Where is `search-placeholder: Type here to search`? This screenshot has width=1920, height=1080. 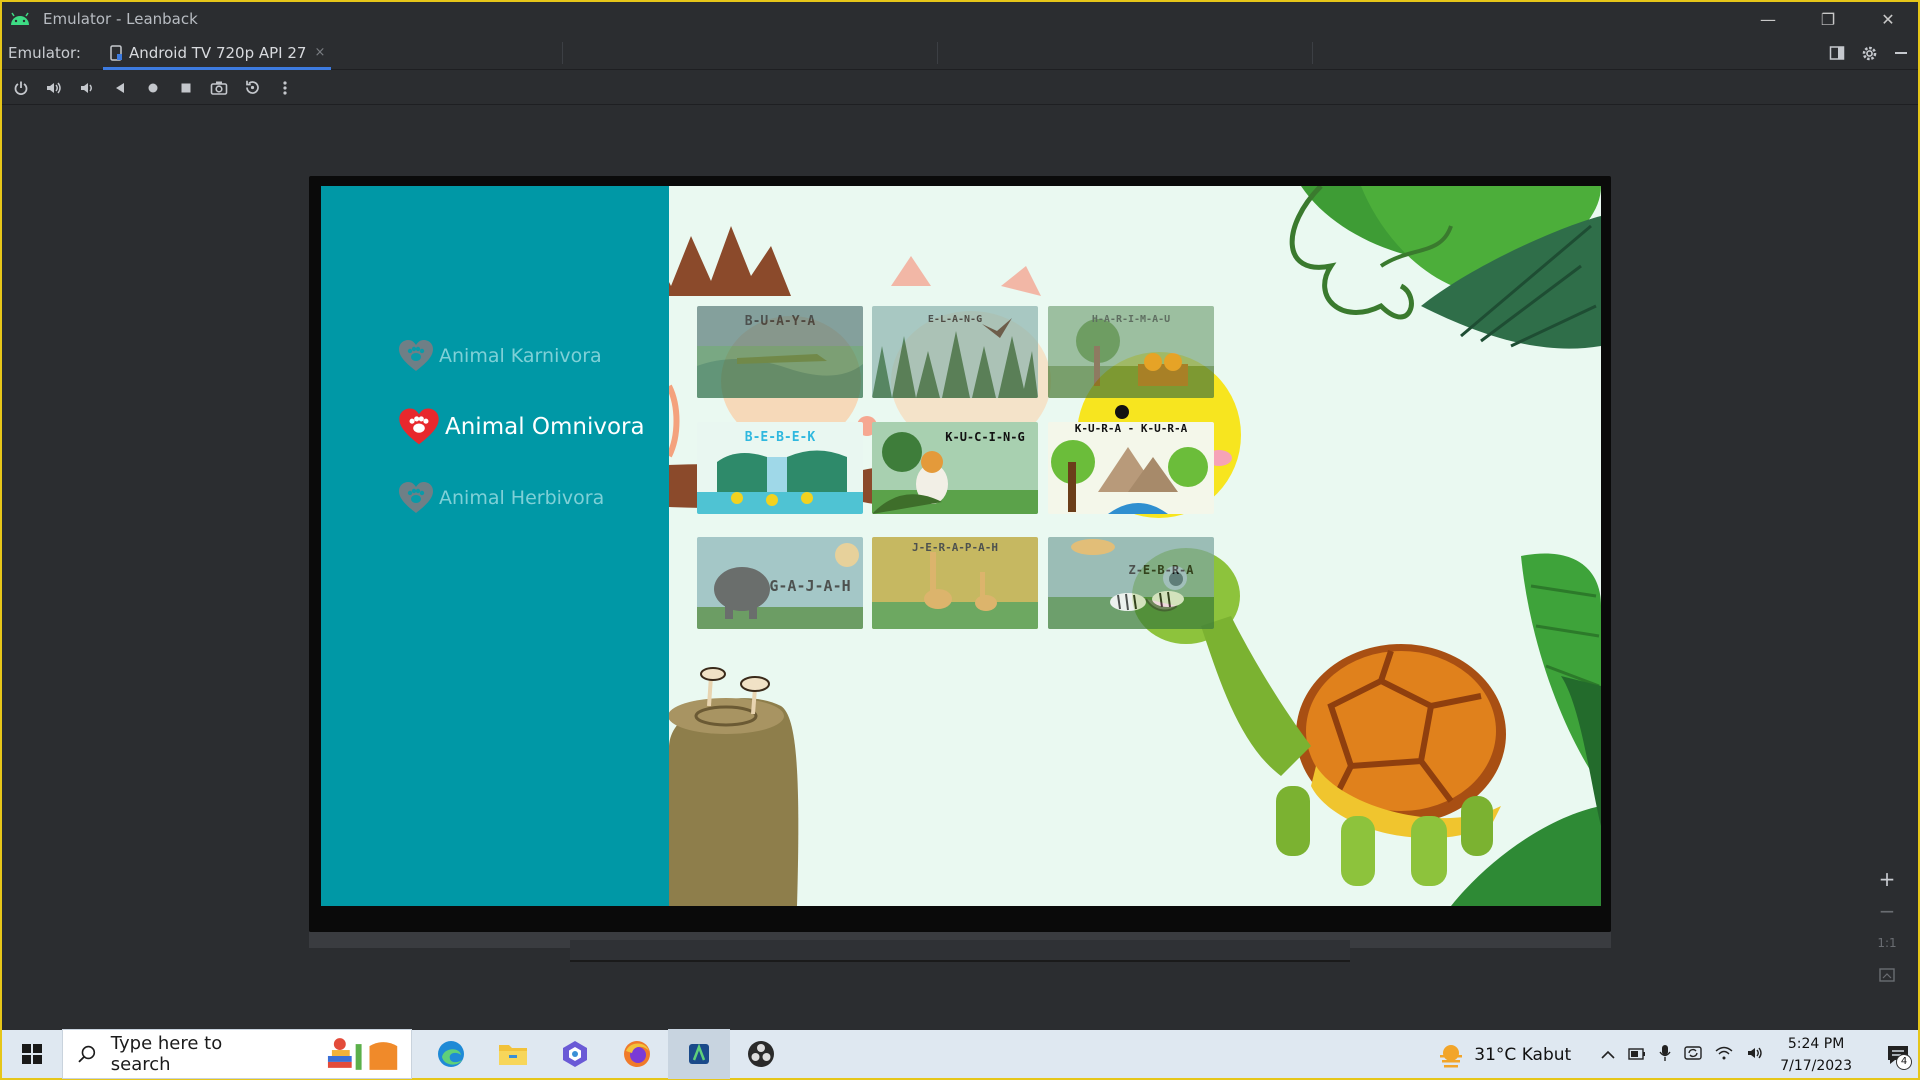 search-placeholder: Type here to search is located at coordinates (166, 1054).